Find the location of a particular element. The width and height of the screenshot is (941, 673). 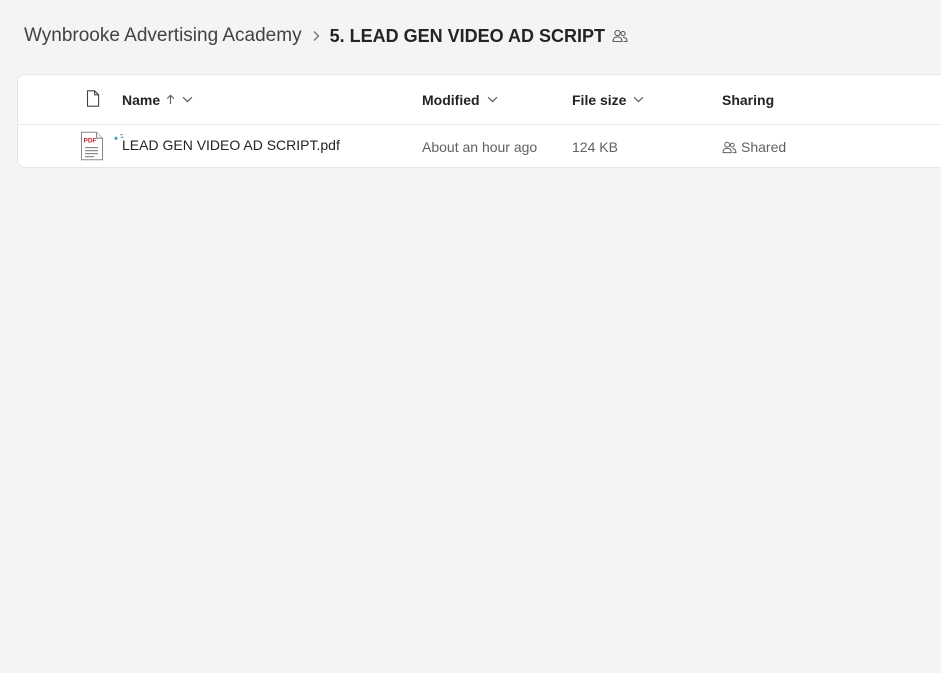

sharing-status: Shared is located at coordinates (764, 147).